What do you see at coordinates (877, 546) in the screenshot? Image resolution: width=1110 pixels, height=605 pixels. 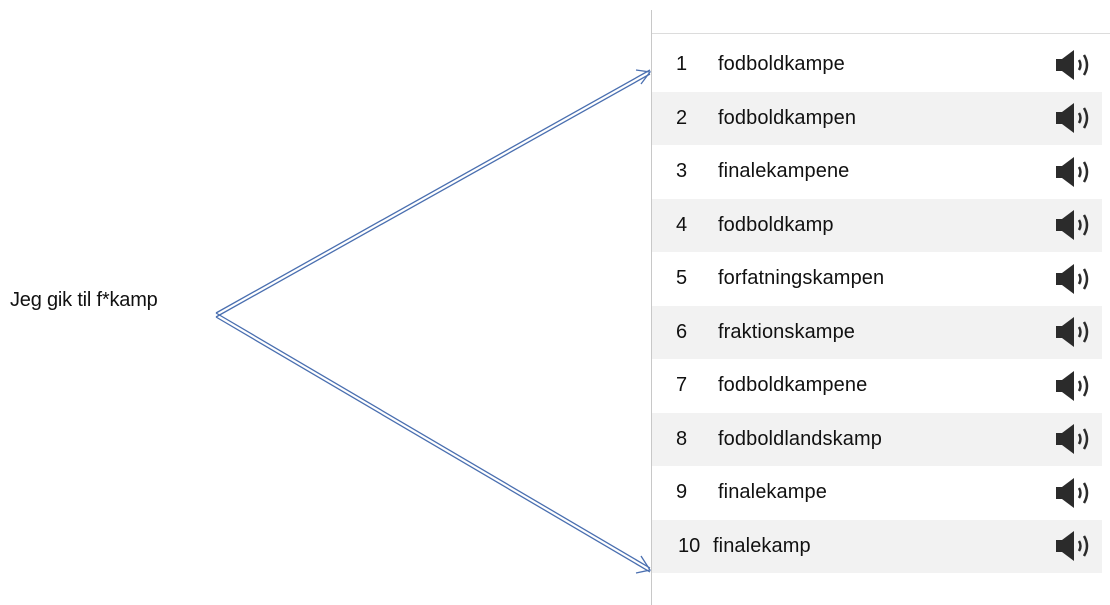 I see `suggestion-row-10: 10 finalekamp` at bounding box center [877, 546].